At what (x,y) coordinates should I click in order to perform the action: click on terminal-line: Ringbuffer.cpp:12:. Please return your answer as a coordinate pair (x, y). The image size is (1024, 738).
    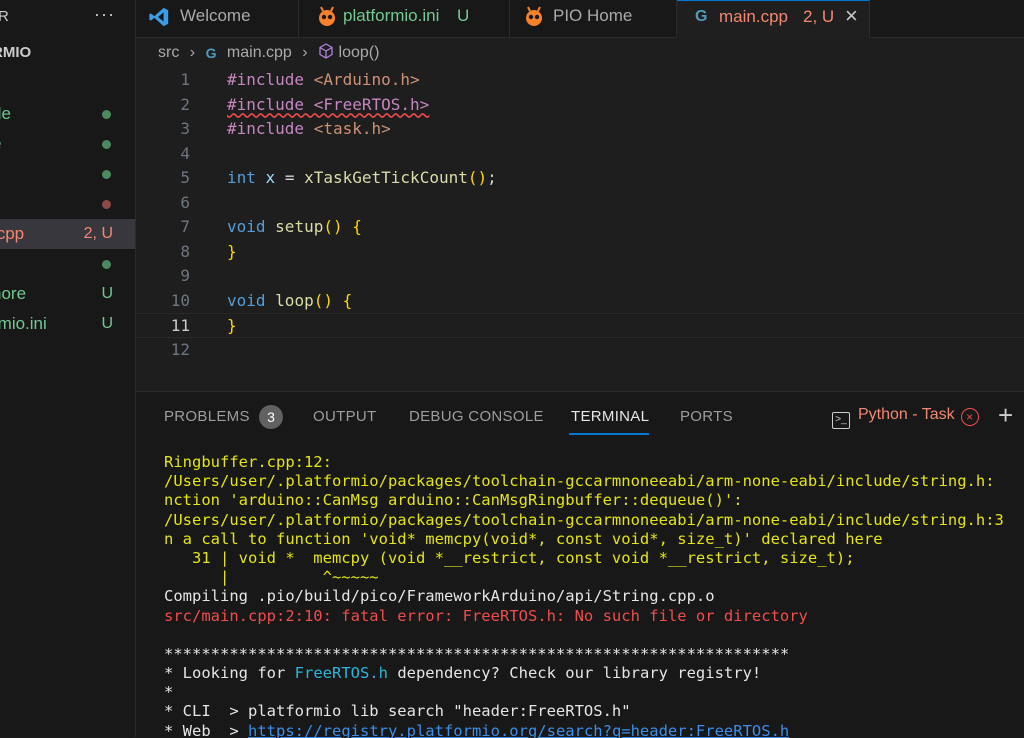
    Looking at the image, I should click on (248, 462).